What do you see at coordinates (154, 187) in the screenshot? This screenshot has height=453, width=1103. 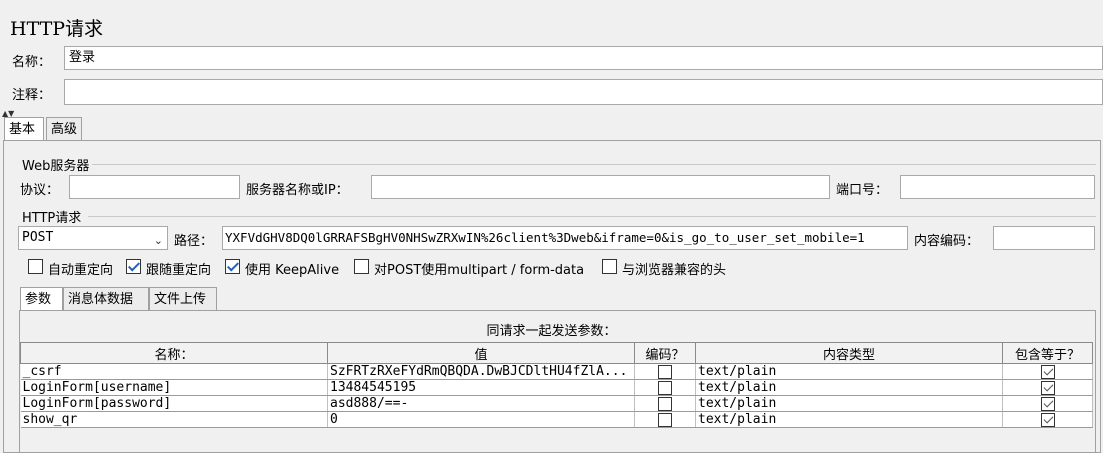 I see `protocol-input` at bounding box center [154, 187].